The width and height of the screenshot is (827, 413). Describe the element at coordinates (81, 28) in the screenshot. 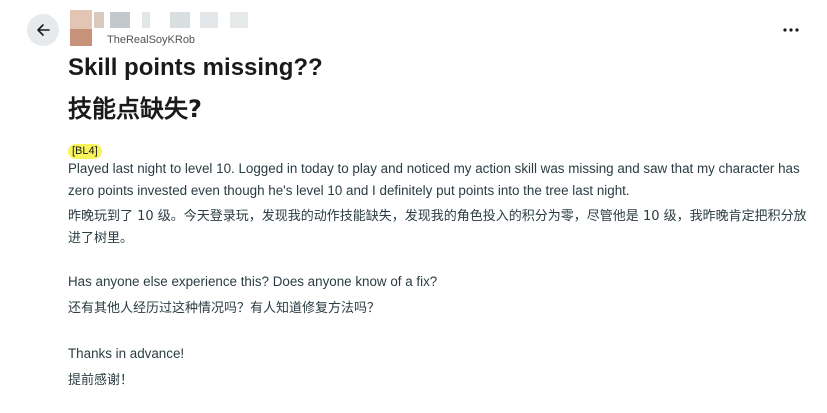

I see `avatar` at that location.